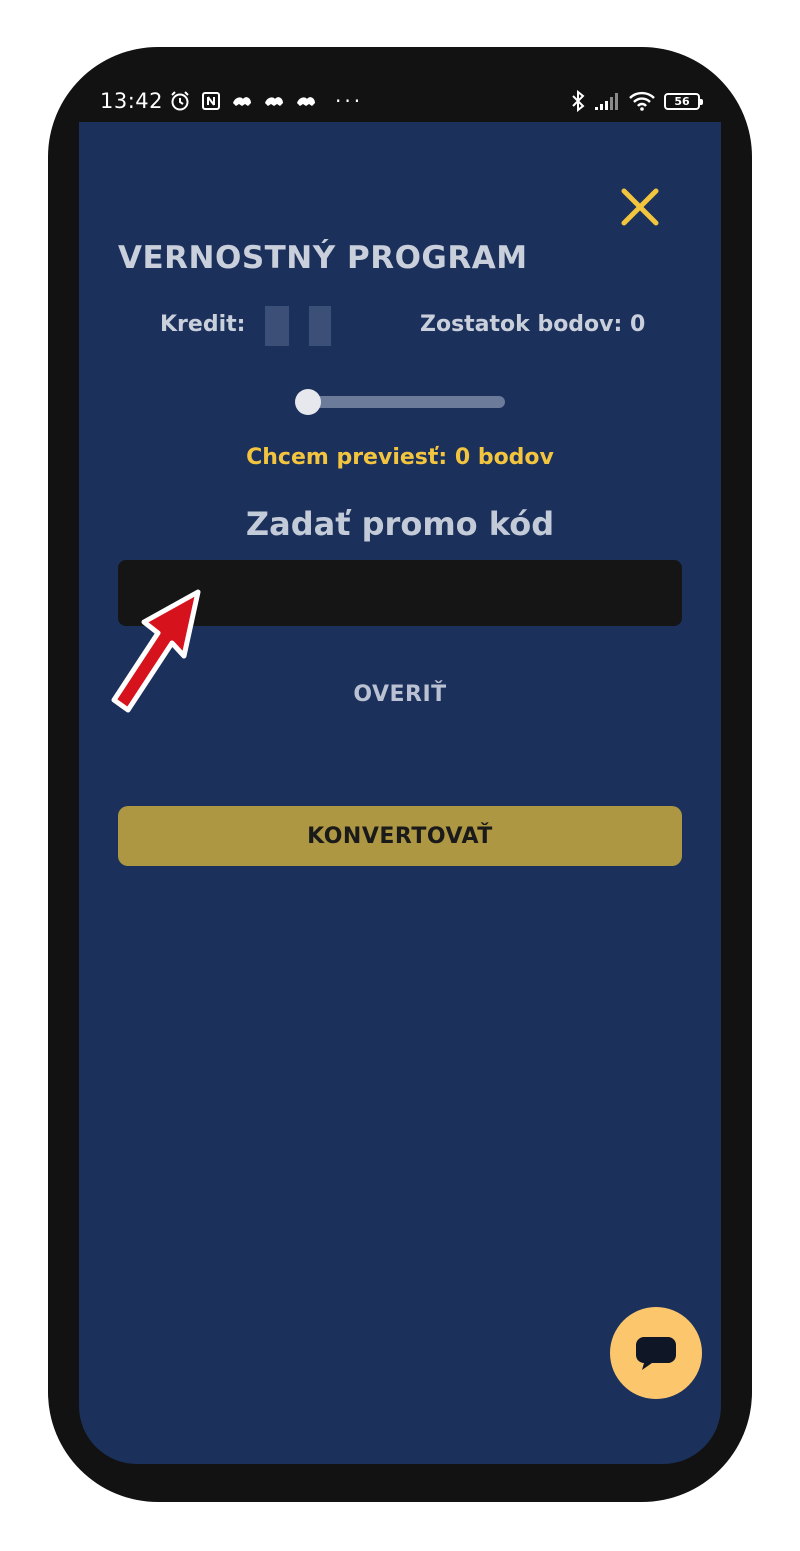 Image resolution: width=800 pixels, height=1551 pixels. Describe the element at coordinates (533, 324) in the screenshot. I see `points-balance: Zostatok bodov: 0` at that location.